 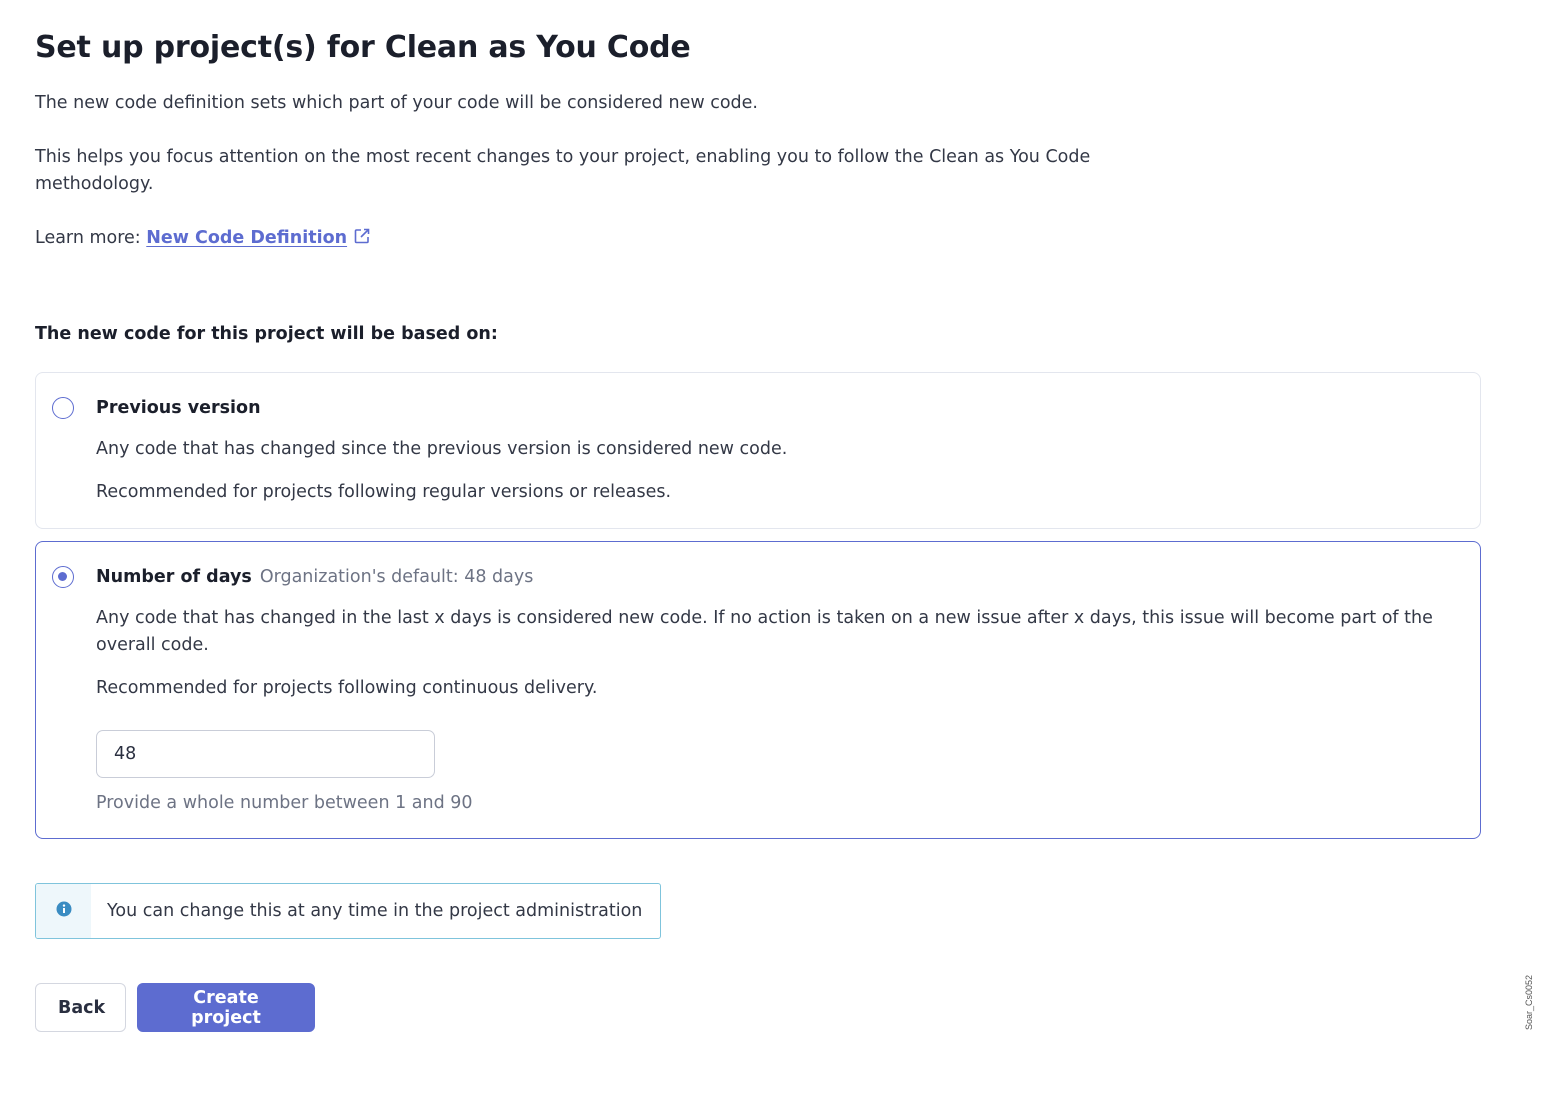 What do you see at coordinates (284, 803) in the screenshot?
I see `days-helper-text: Provide a whole number between 1 and 90` at bounding box center [284, 803].